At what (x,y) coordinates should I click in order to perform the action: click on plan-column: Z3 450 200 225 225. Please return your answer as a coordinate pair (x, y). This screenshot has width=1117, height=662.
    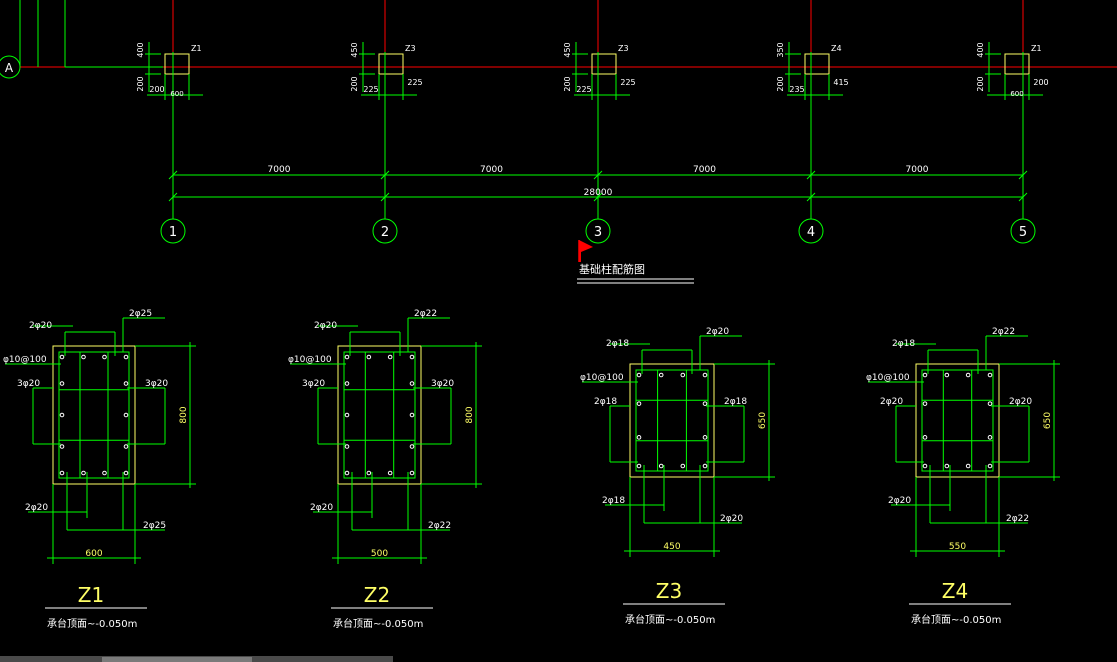
    Looking at the image, I should click on (386, 130).